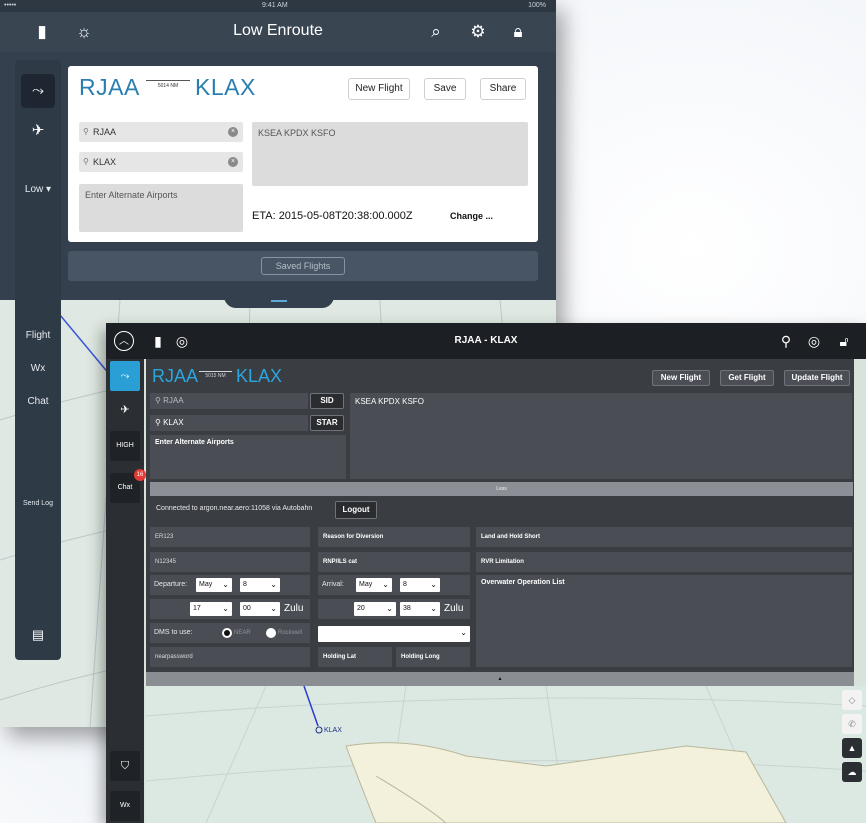 The image size is (866, 823). Describe the element at coordinates (175, 376) in the screenshot. I see `route-origin: RJAA` at that location.